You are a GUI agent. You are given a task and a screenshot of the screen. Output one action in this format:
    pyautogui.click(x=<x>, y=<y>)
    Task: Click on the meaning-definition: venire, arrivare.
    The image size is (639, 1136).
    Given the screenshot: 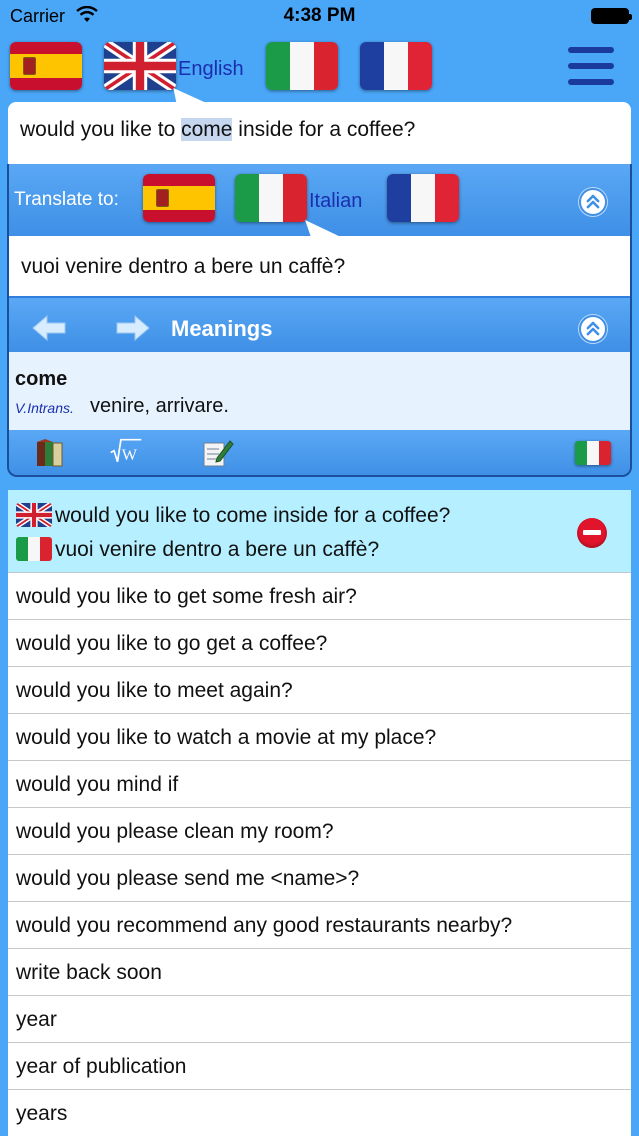 What is the action you would take?
    pyautogui.click(x=159, y=406)
    